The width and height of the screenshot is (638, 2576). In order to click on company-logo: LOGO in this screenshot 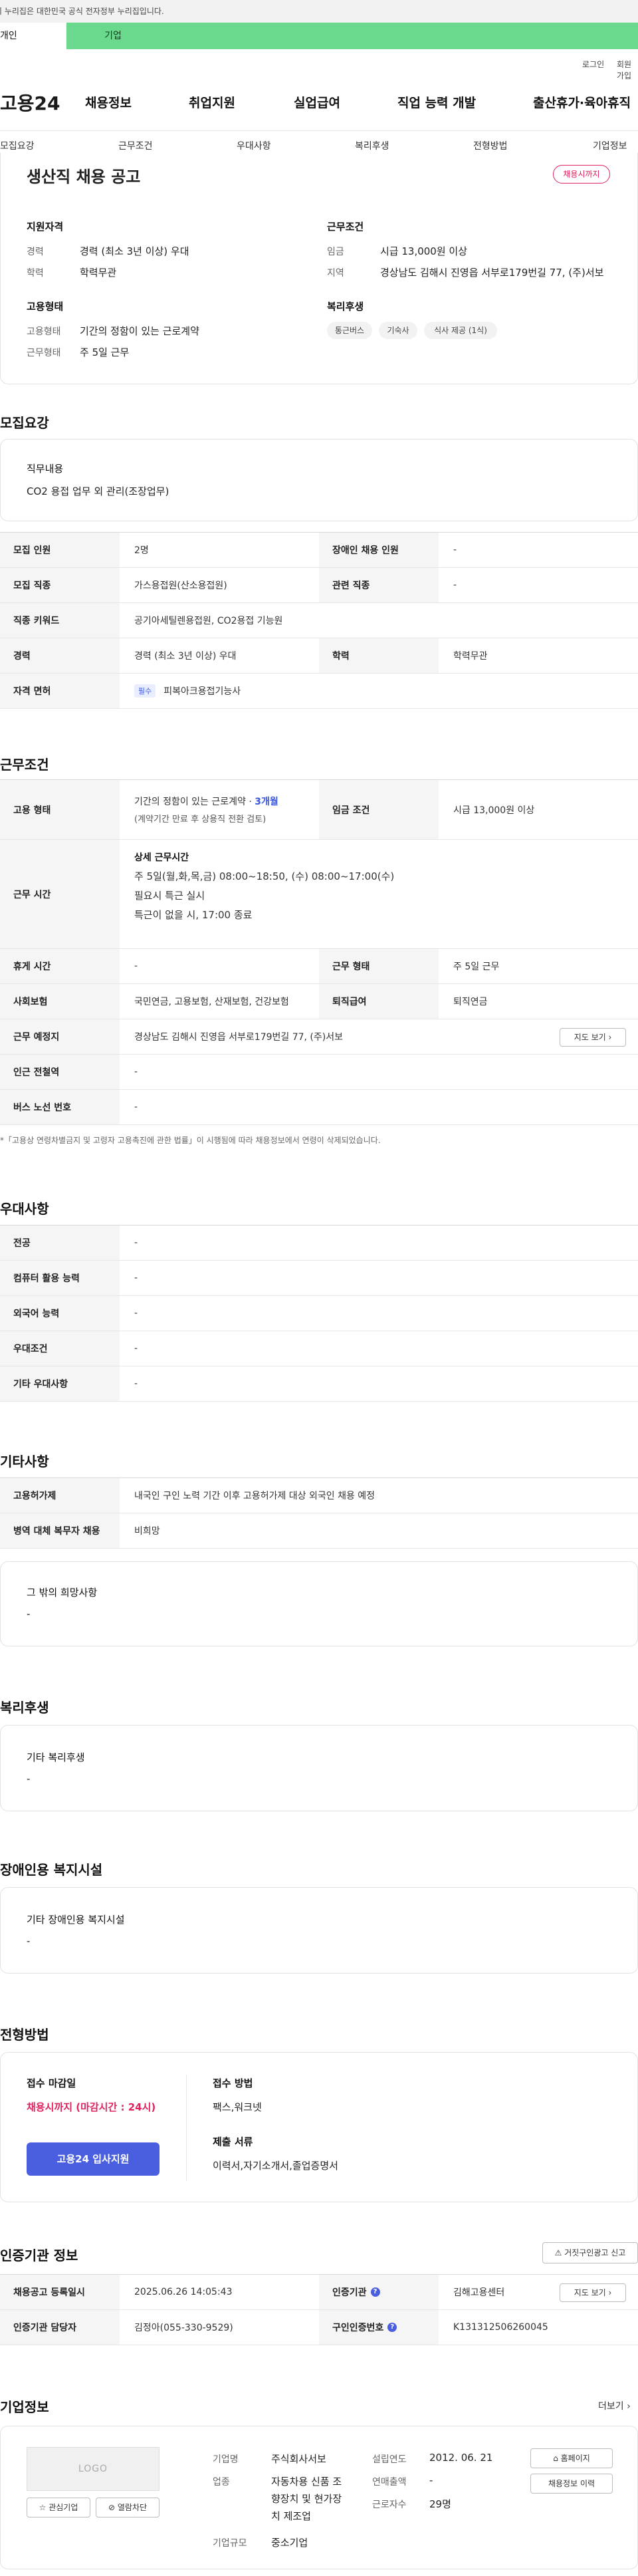, I will do `click(93, 2469)`.